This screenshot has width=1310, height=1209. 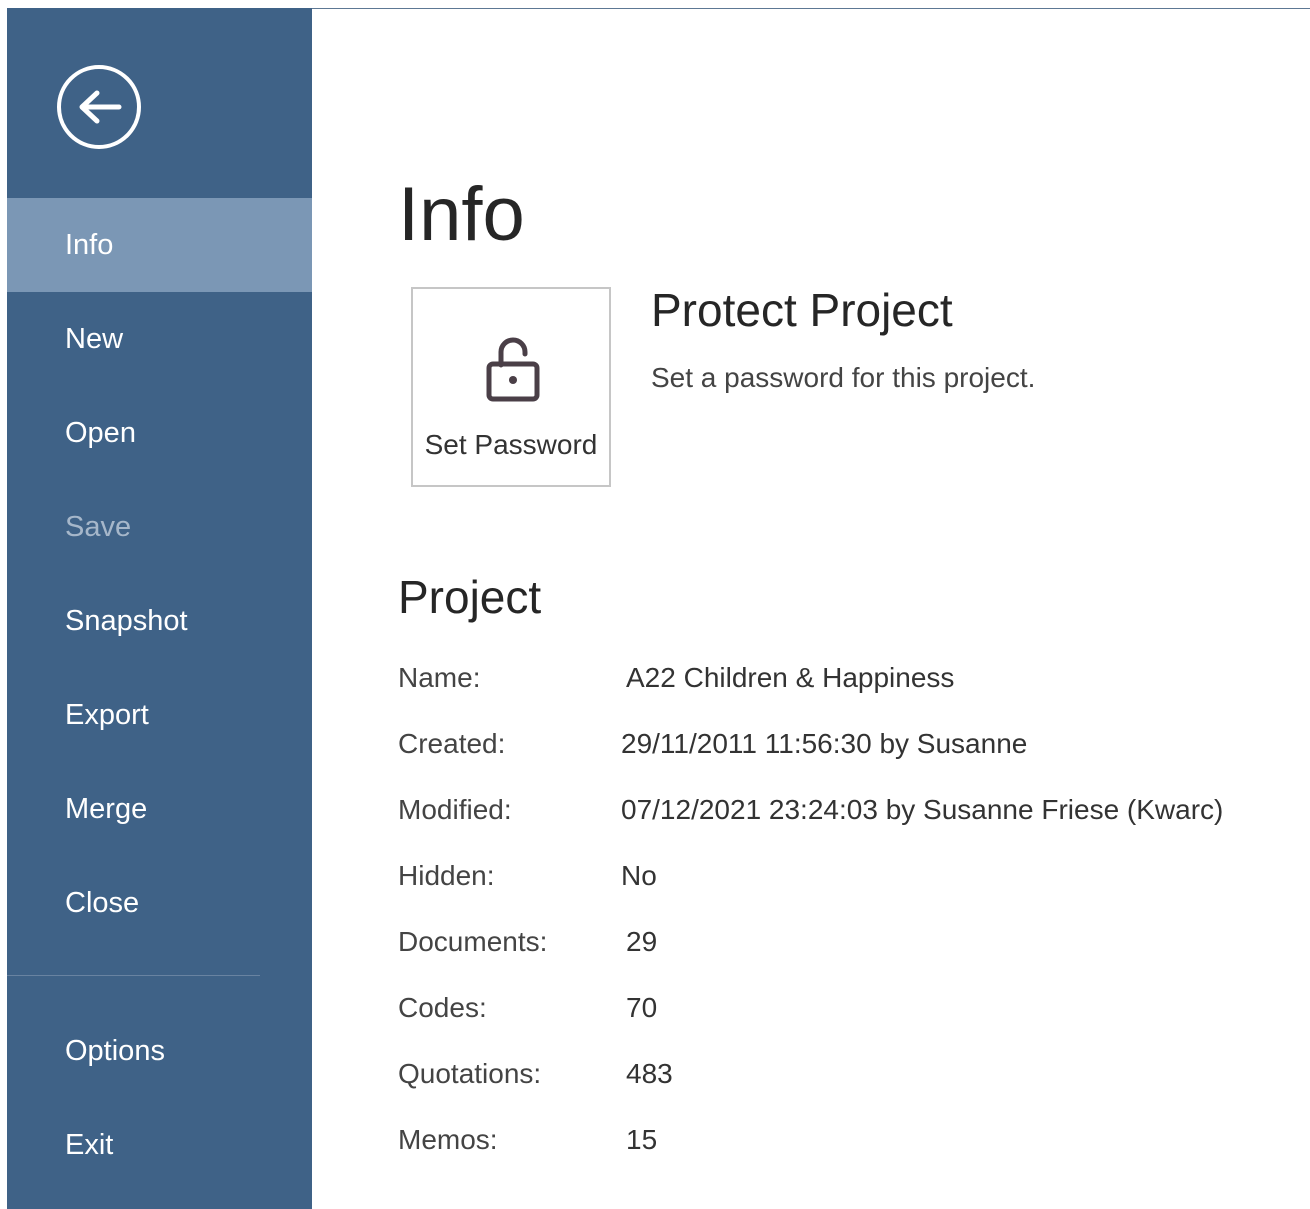 I want to click on field-value: 70, so click(x=642, y=1007).